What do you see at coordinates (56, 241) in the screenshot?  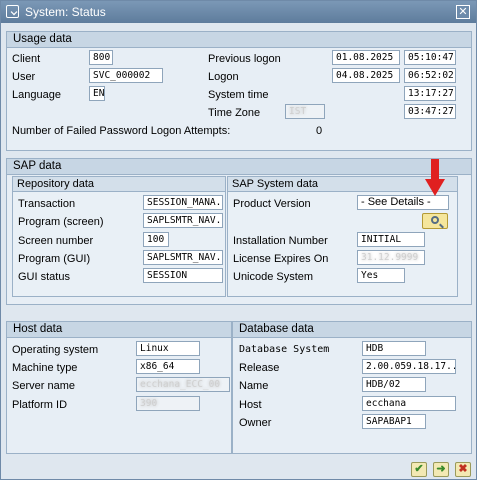 I see `screen-number-label: Screen number` at bounding box center [56, 241].